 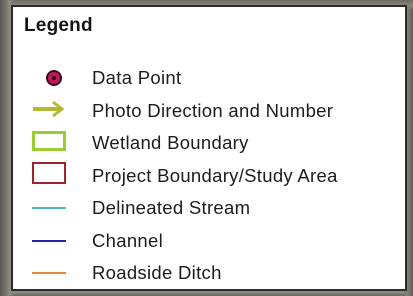 What do you see at coordinates (170, 142) in the screenshot?
I see `legend-item-label: Wetland Boundary` at bounding box center [170, 142].